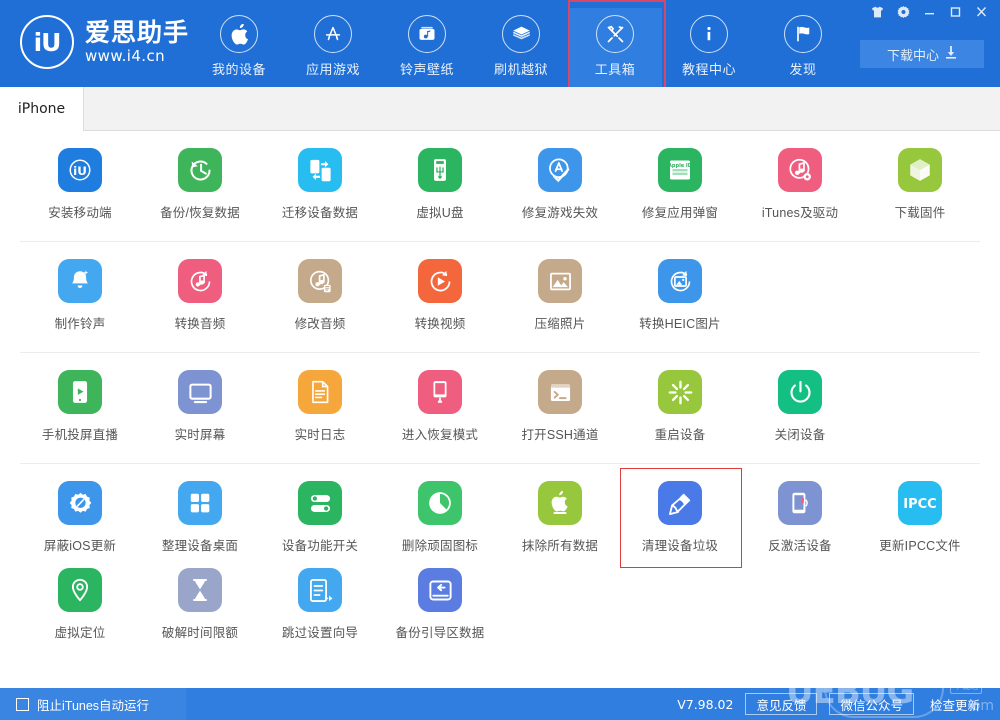  What do you see at coordinates (680, 435) in the screenshot?
I see `tool-tile-label: 重启设备` at bounding box center [680, 435].